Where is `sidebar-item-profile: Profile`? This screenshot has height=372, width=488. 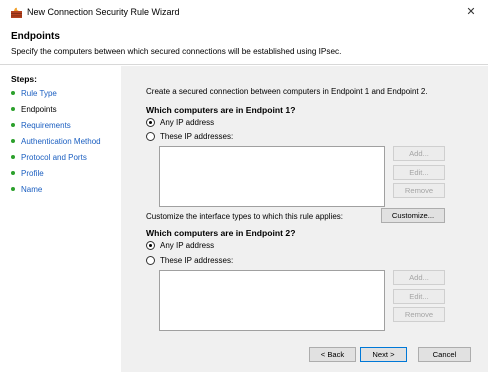 sidebar-item-profile: Profile is located at coordinates (27, 173).